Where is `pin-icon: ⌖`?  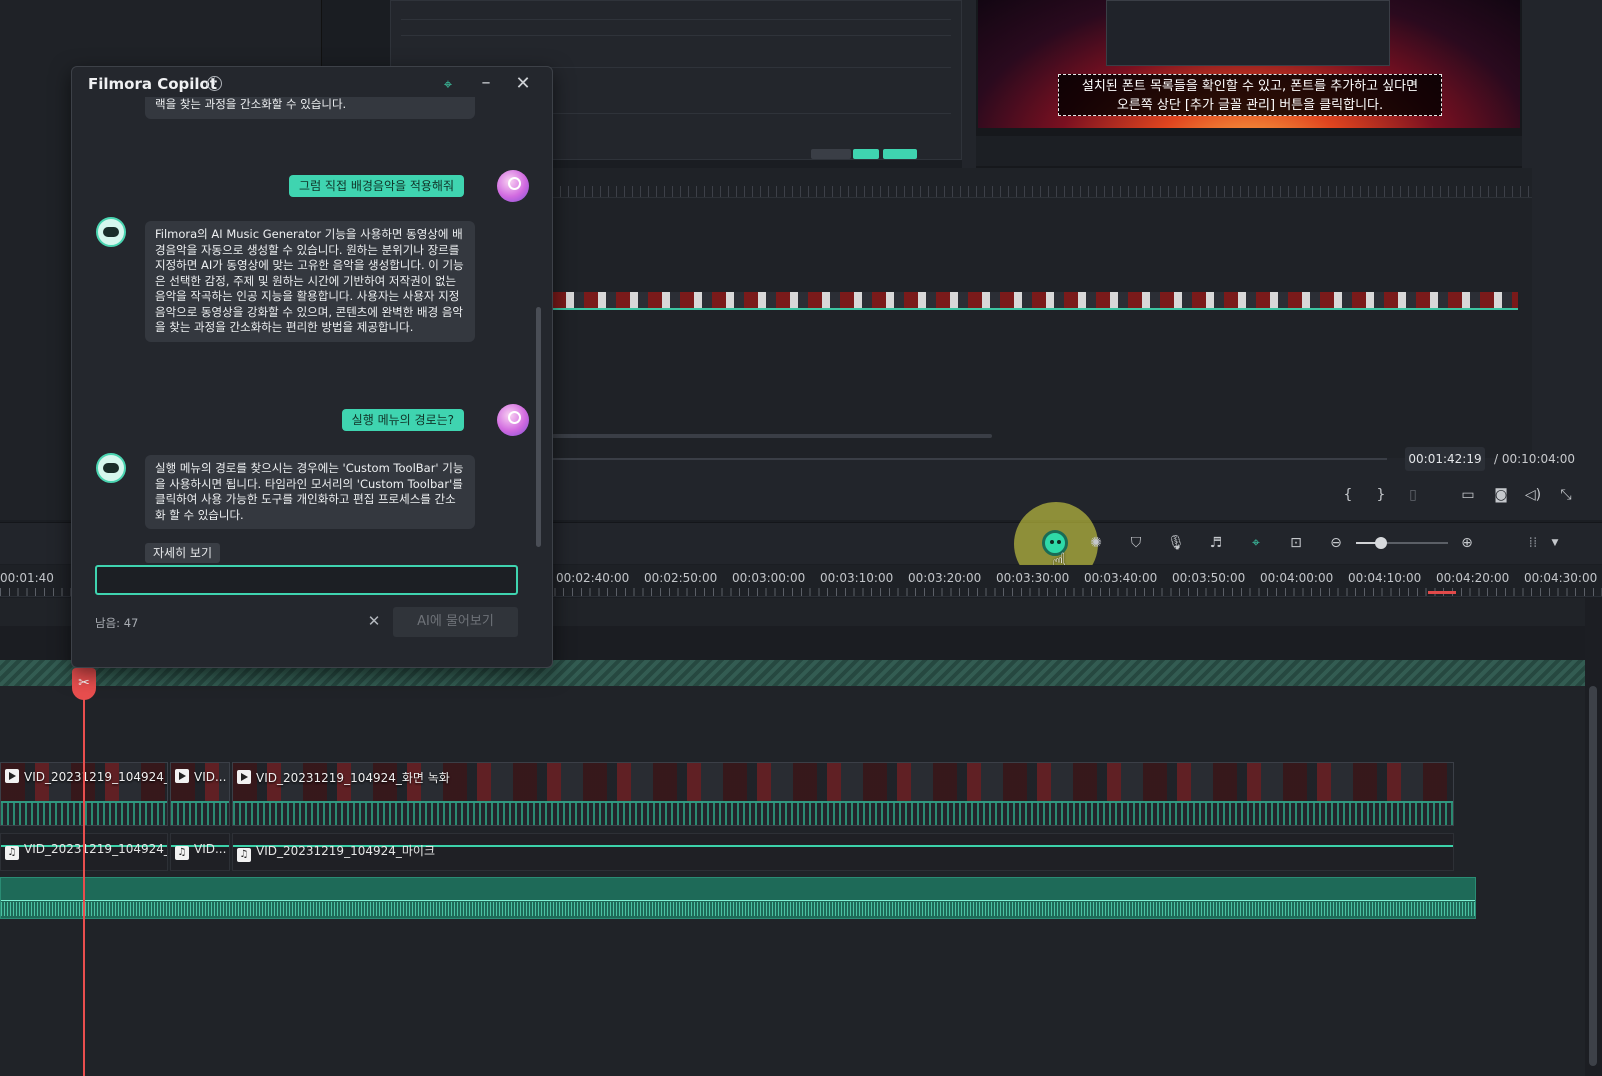
pin-icon: ⌖ is located at coordinates (448, 84).